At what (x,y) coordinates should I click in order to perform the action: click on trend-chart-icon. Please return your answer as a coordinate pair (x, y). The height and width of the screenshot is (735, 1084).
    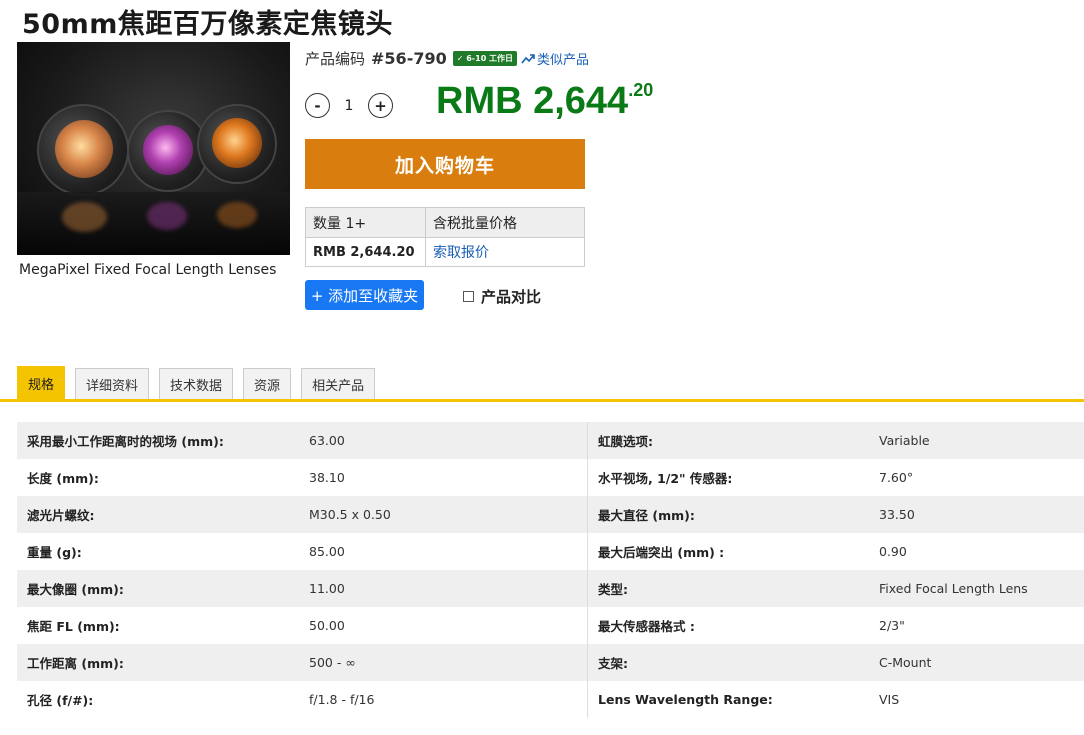
    Looking at the image, I should click on (528, 58).